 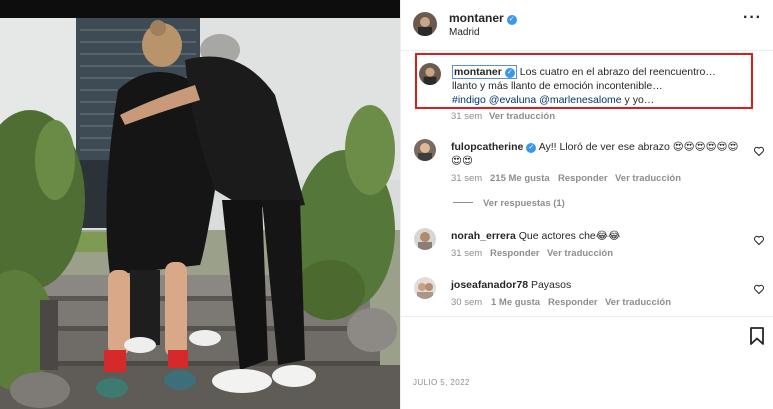 I want to click on actions-divider, so click(x=587, y=316).